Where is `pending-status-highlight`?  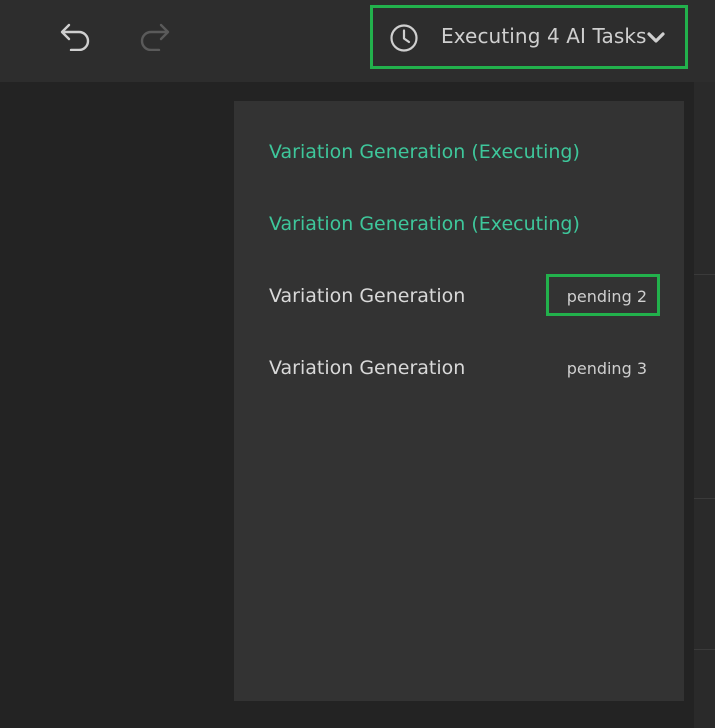
pending-status-highlight is located at coordinates (603, 295).